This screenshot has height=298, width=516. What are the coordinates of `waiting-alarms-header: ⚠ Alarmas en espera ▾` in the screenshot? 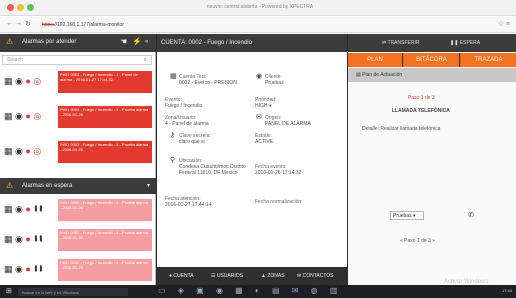 It's located at (78, 186).